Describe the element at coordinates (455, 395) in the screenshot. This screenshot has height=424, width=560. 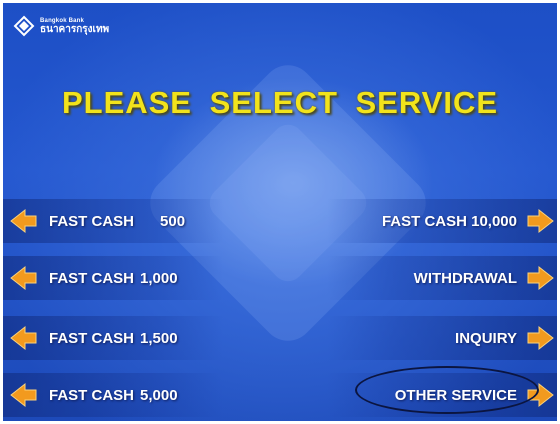
I see `button-label: OTHER SERVICE` at that location.